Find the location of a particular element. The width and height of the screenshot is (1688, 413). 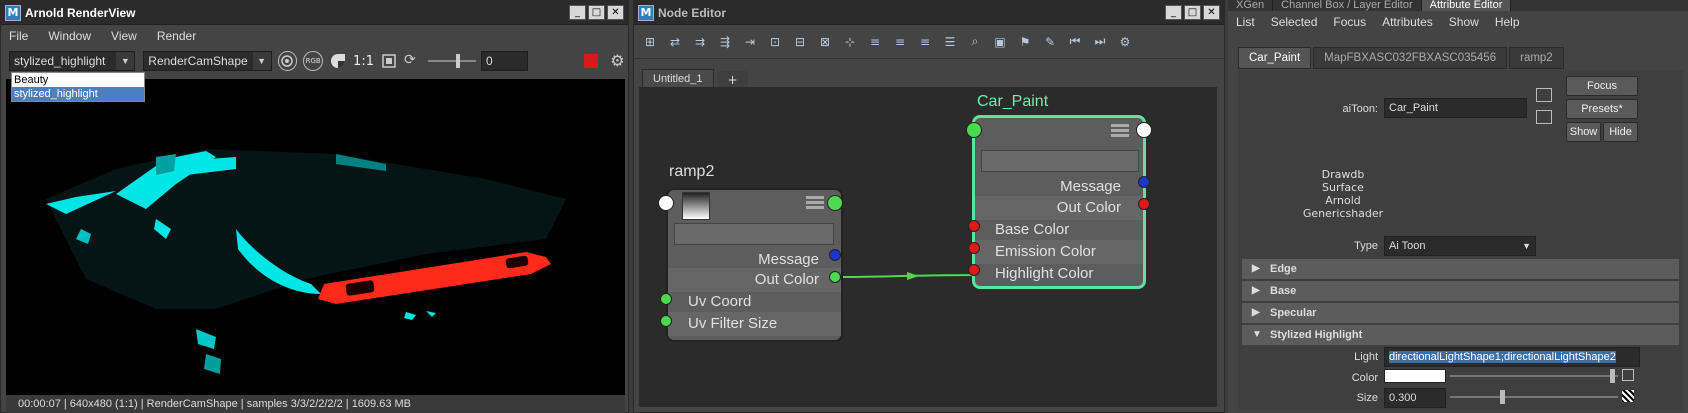

attr-uv-filter-size: Uv Filter Size is located at coordinates (754, 324).